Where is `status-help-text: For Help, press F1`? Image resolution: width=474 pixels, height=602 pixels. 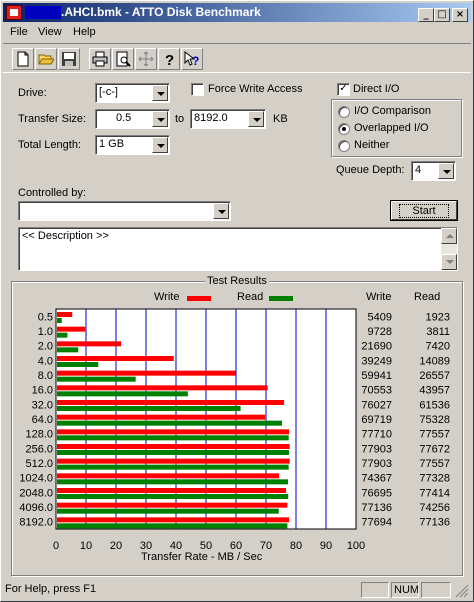 status-help-text: For Help, press F1 is located at coordinates (51, 589).